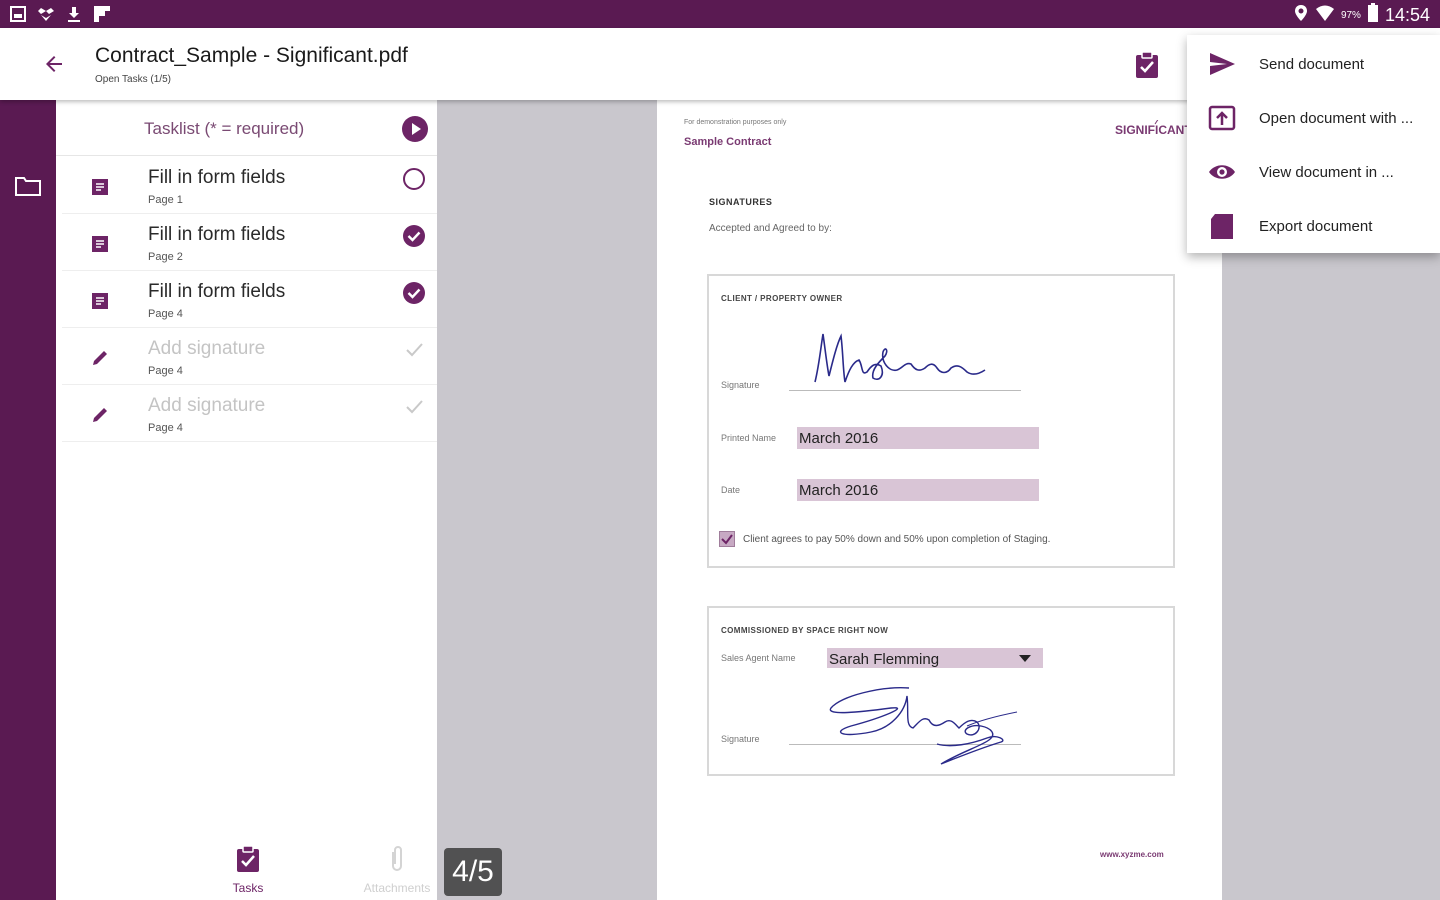 The image size is (1440, 900). What do you see at coordinates (415, 129) in the screenshot?
I see `start-tasks-button` at bounding box center [415, 129].